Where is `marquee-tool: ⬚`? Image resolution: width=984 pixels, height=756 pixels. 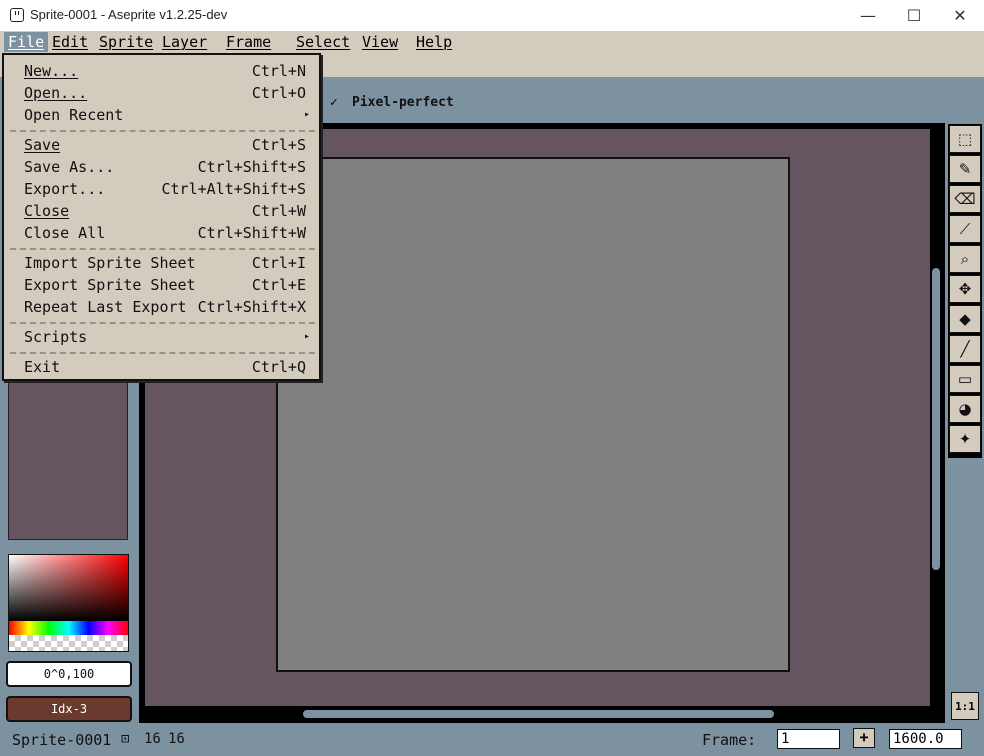
marquee-tool: ⬚ is located at coordinates (965, 139).